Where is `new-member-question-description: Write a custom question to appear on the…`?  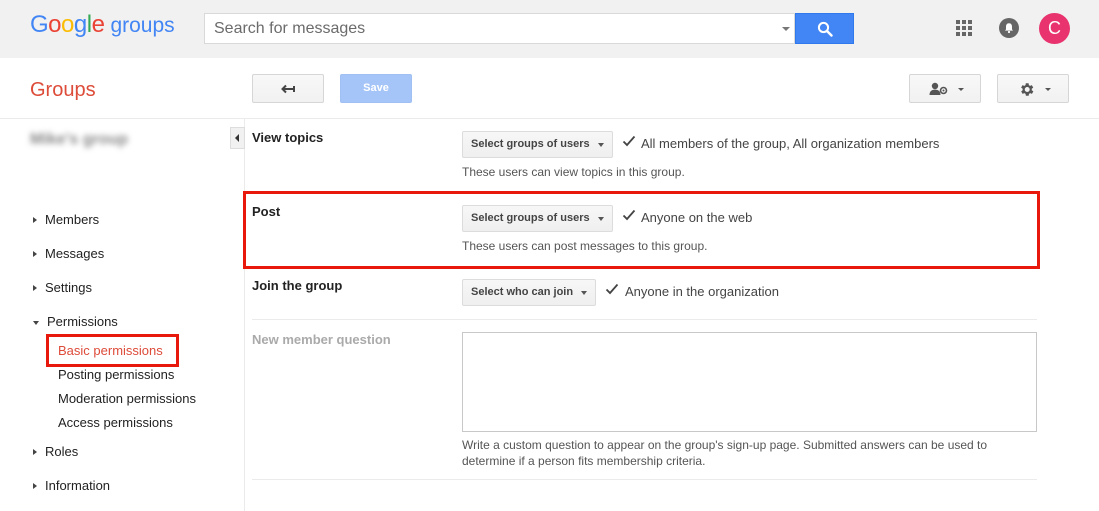
new-member-question-description: Write a custom question to appear on the… is located at coordinates (725, 453).